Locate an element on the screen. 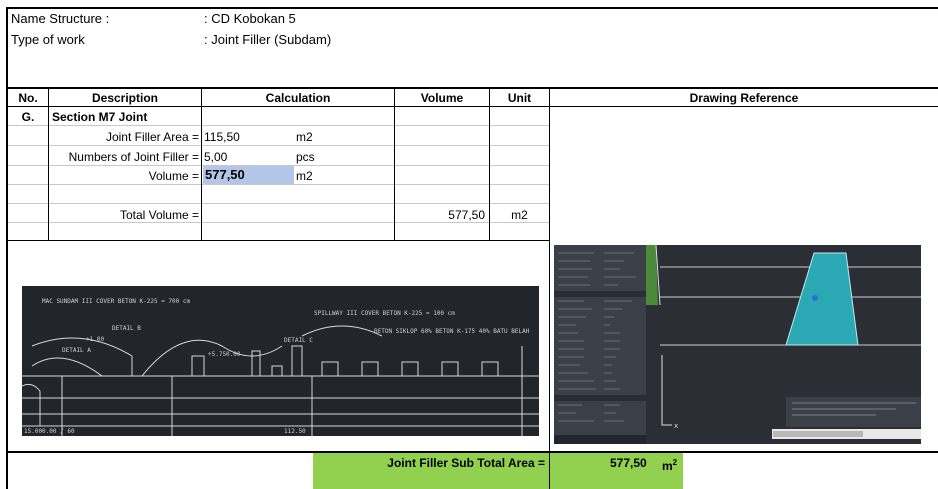 This screenshot has height=489, width=938. drawing-bottom-mid: 112.50 is located at coordinates (295, 431).